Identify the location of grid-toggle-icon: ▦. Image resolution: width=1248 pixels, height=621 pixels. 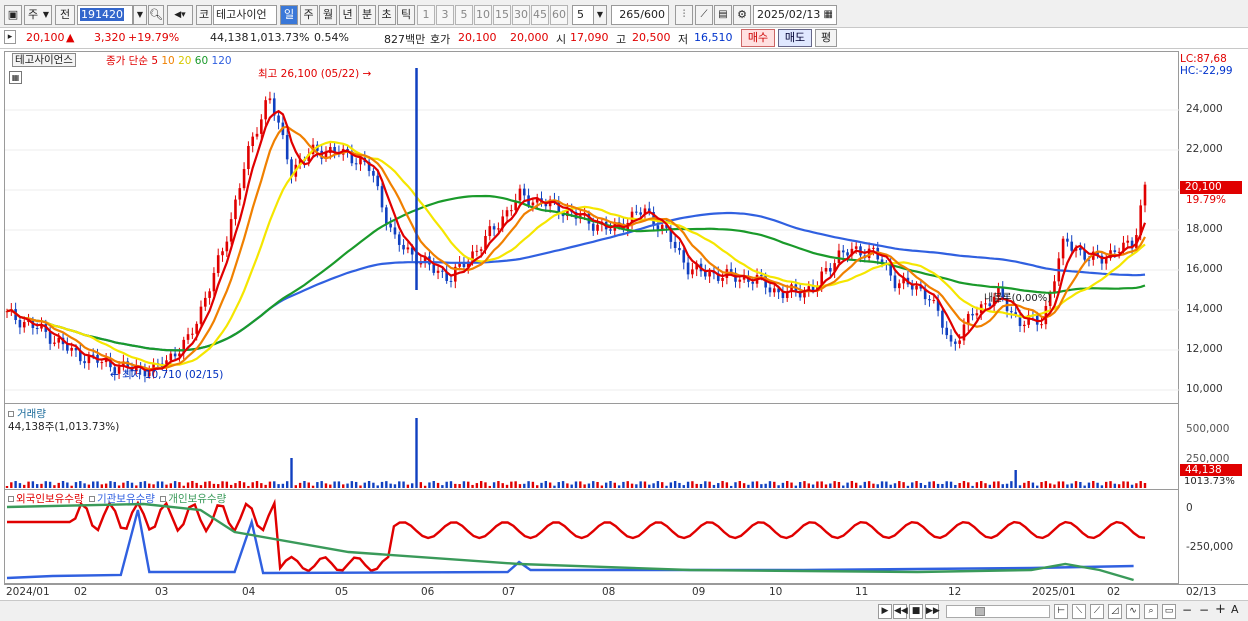
(15, 77).